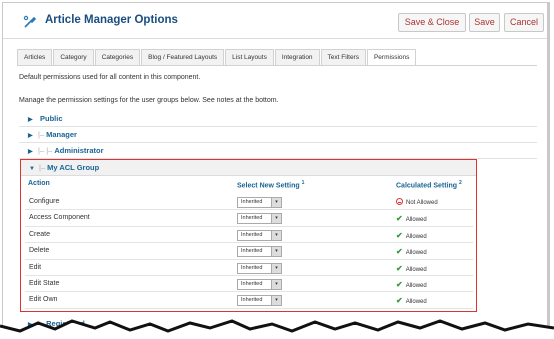 Image resolution: width=554 pixels, height=339 pixels. I want to click on page-title: Article Manager Options, so click(111, 20).